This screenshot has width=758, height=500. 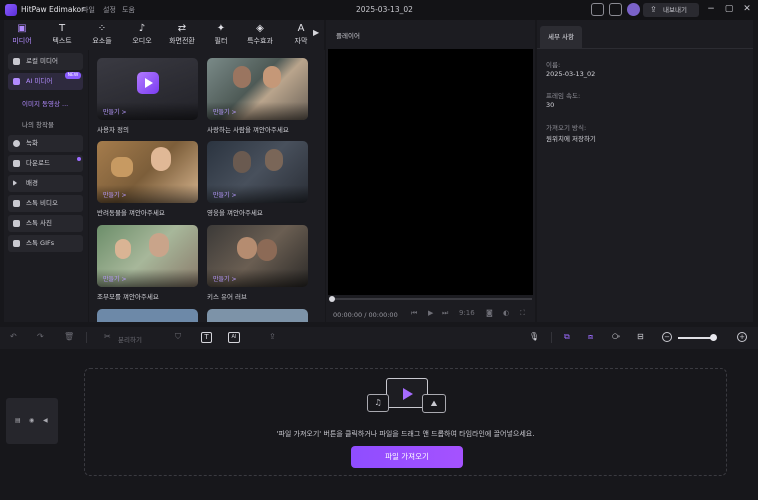 What do you see at coordinates (260, 35) in the screenshot?
I see `tab-effects: ◈ 특수효과` at bounding box center [260, 35].